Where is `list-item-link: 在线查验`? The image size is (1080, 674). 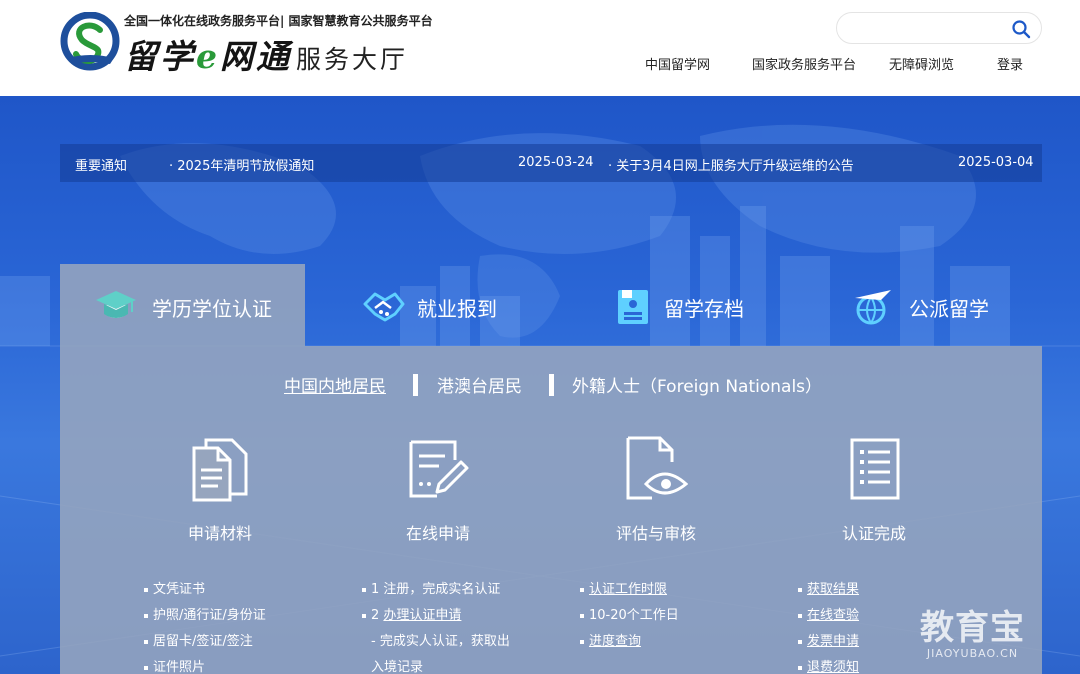
list-item-link: 在线查验 is located at coordinates (828, 619).